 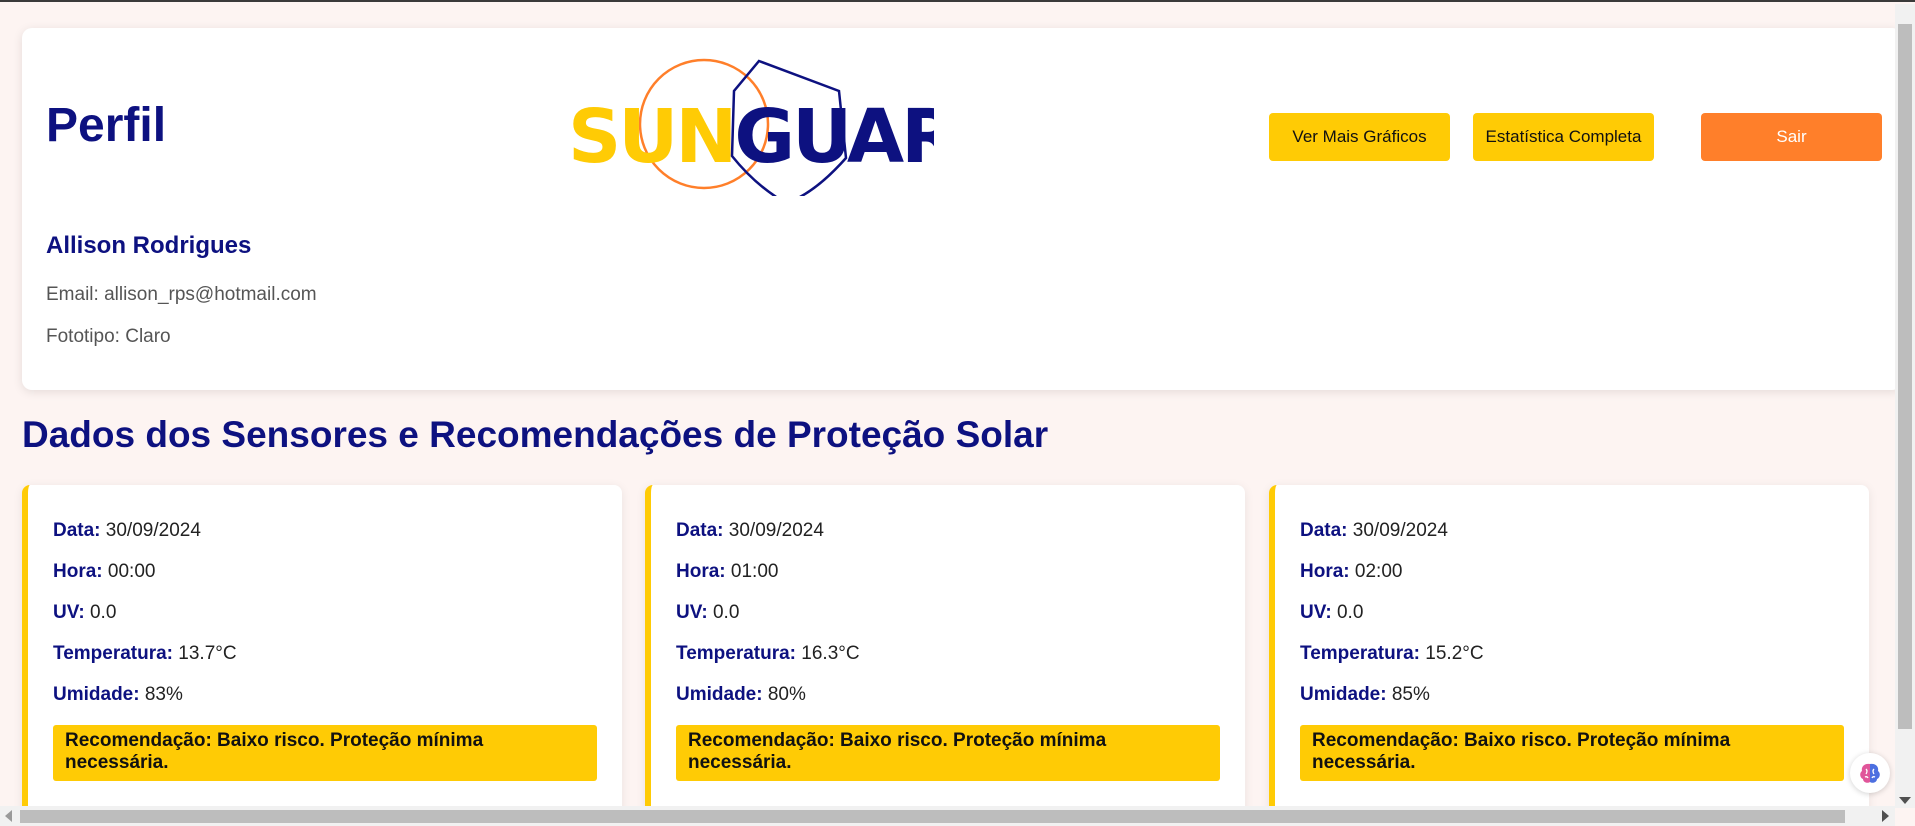 I want to click on ai-assistant-button, so click(x=1870, y=773).